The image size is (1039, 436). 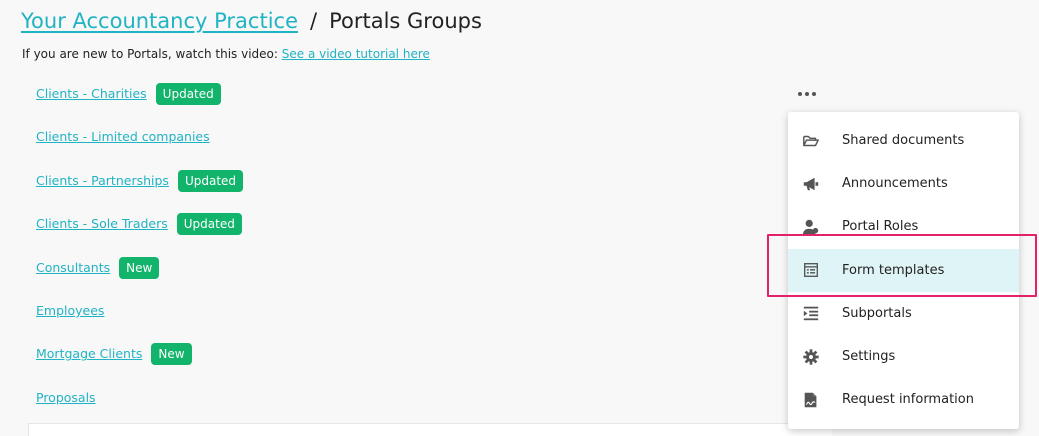 I want to click on indent-list-icon, so click(x=811, y=313).